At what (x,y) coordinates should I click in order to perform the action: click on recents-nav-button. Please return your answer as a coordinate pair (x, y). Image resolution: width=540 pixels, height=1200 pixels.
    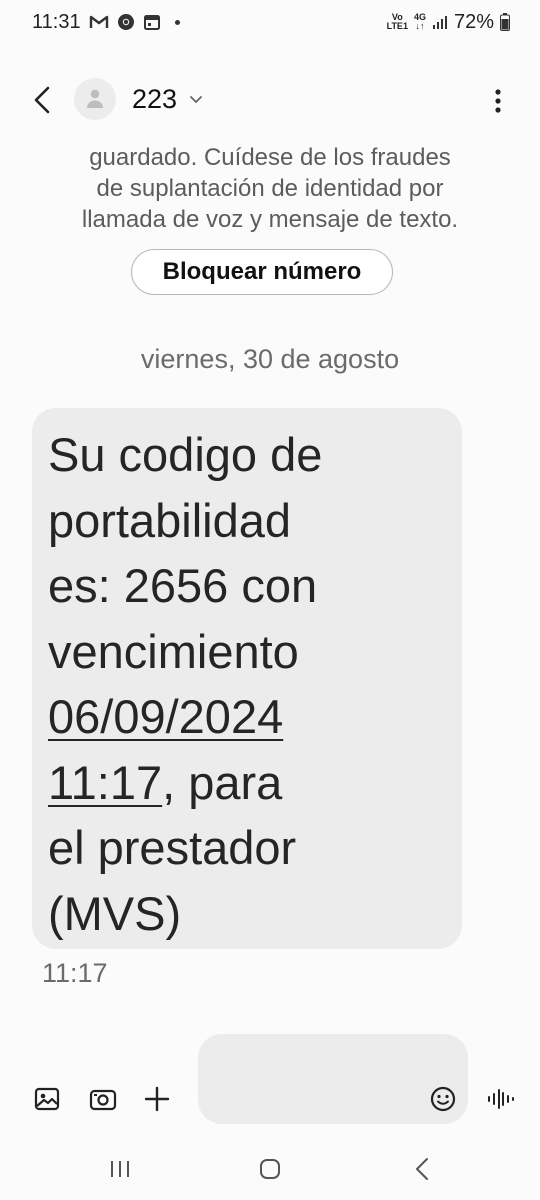
    Looking at the image, I should click on (120, 1169).